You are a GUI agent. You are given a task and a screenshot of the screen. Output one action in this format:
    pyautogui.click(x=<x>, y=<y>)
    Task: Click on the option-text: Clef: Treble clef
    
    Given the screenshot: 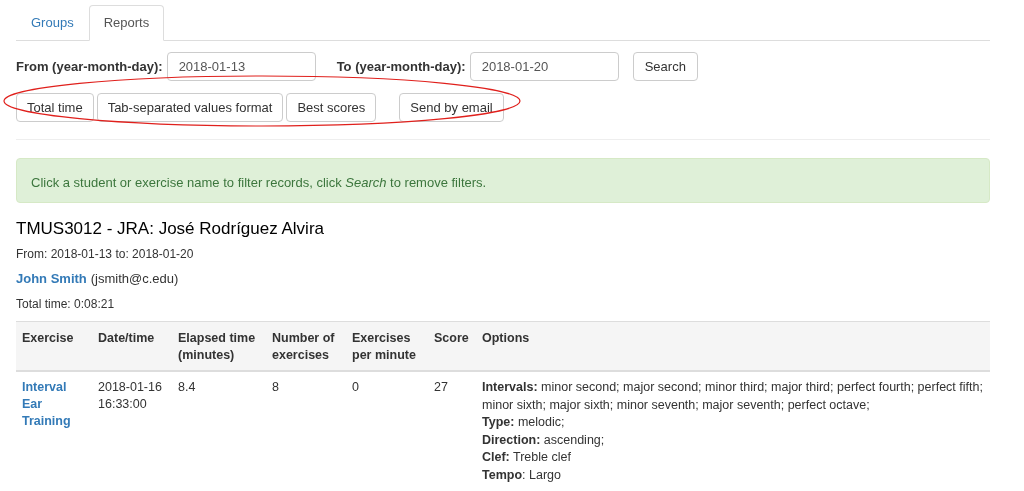 What is the action you would take?
    pyautogui.click(x=527, y=457)
    